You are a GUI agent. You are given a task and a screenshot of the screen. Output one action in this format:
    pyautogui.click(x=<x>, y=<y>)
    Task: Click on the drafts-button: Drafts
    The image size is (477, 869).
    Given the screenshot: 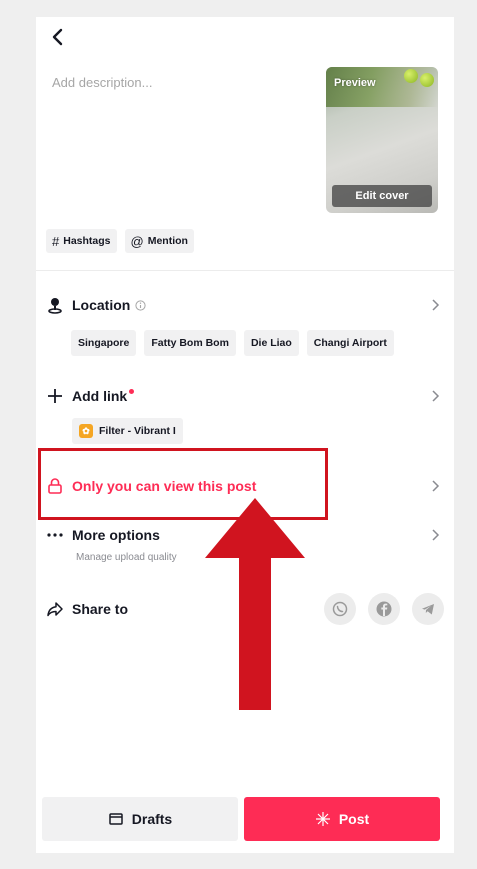 What is the action you would take?
    pyautogui.click(x=140, y=819)
    